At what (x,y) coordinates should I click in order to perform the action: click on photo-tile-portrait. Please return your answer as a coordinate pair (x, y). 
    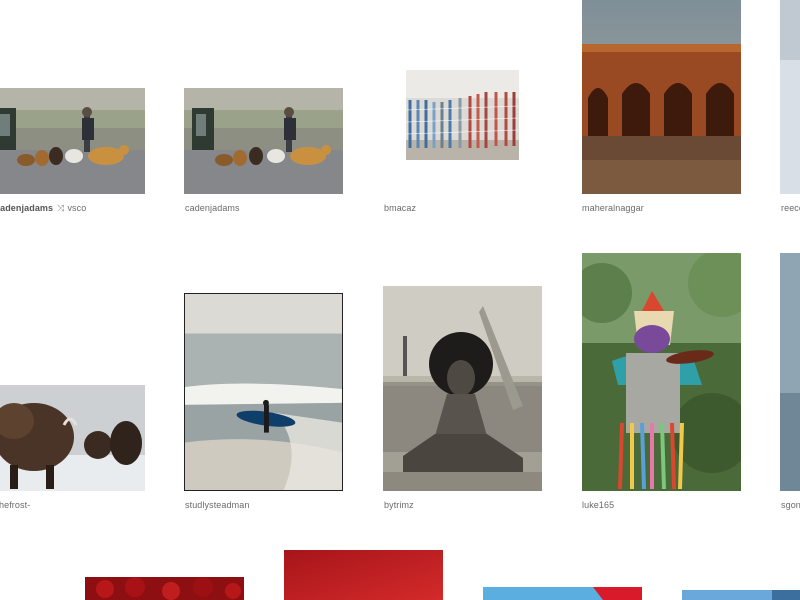
    Looking at the image, I should click on (462, 388).